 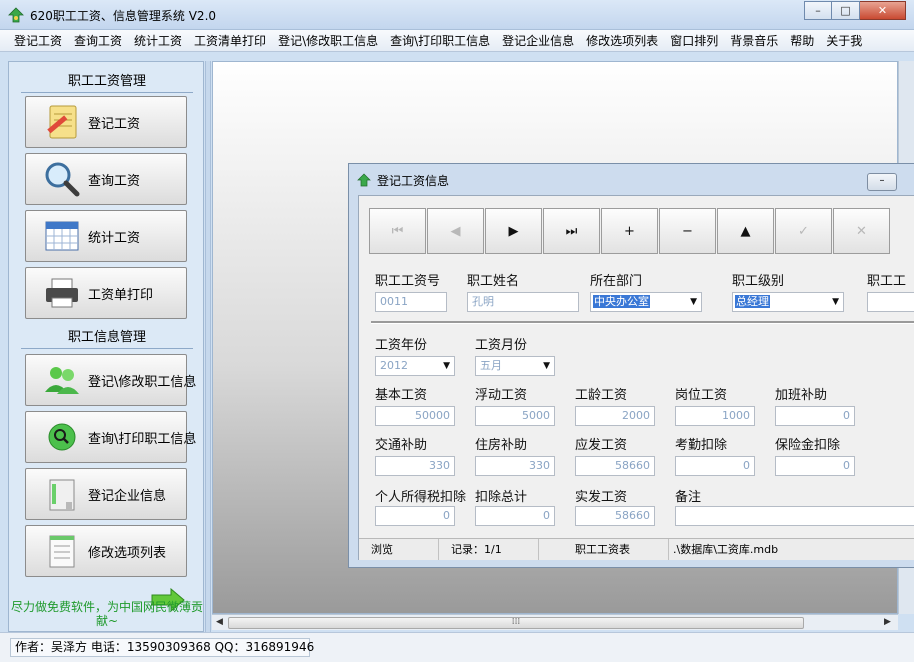 What do you see at coordinates (642, 322) in the screenshot?
I see `separator-line` at bounding box center [642, 322].